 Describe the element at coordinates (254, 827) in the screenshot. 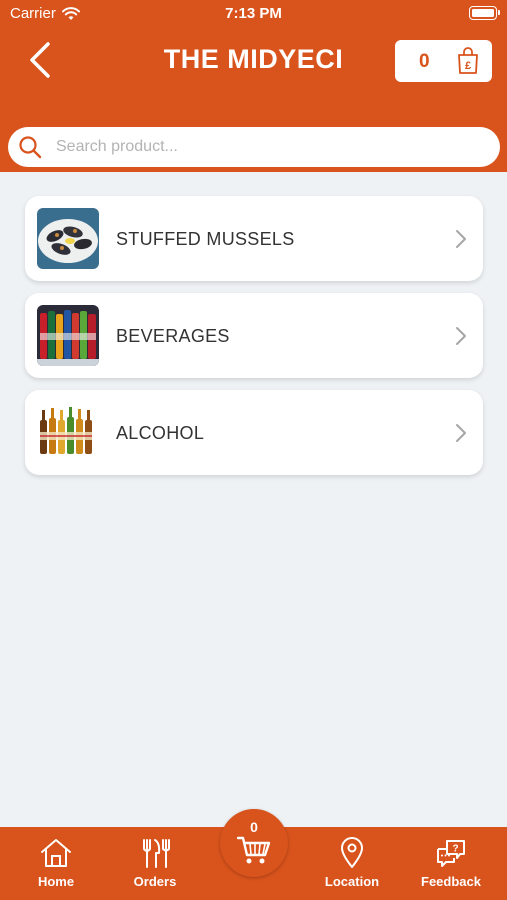

I see `nav-cart-count: 0` at that location.